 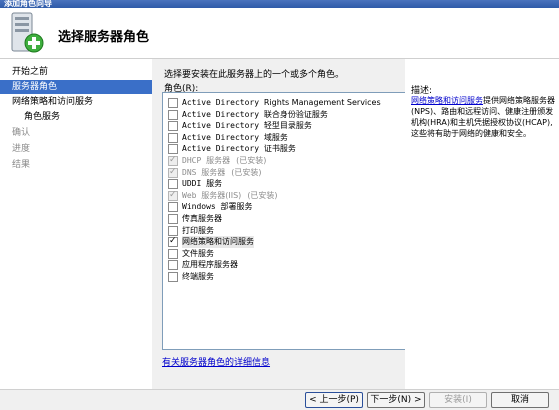 What do you see at coordinates (396, 400) in the screenshot?
I see `next-button: 下一步(N) >` at bounding box center [396, 400].